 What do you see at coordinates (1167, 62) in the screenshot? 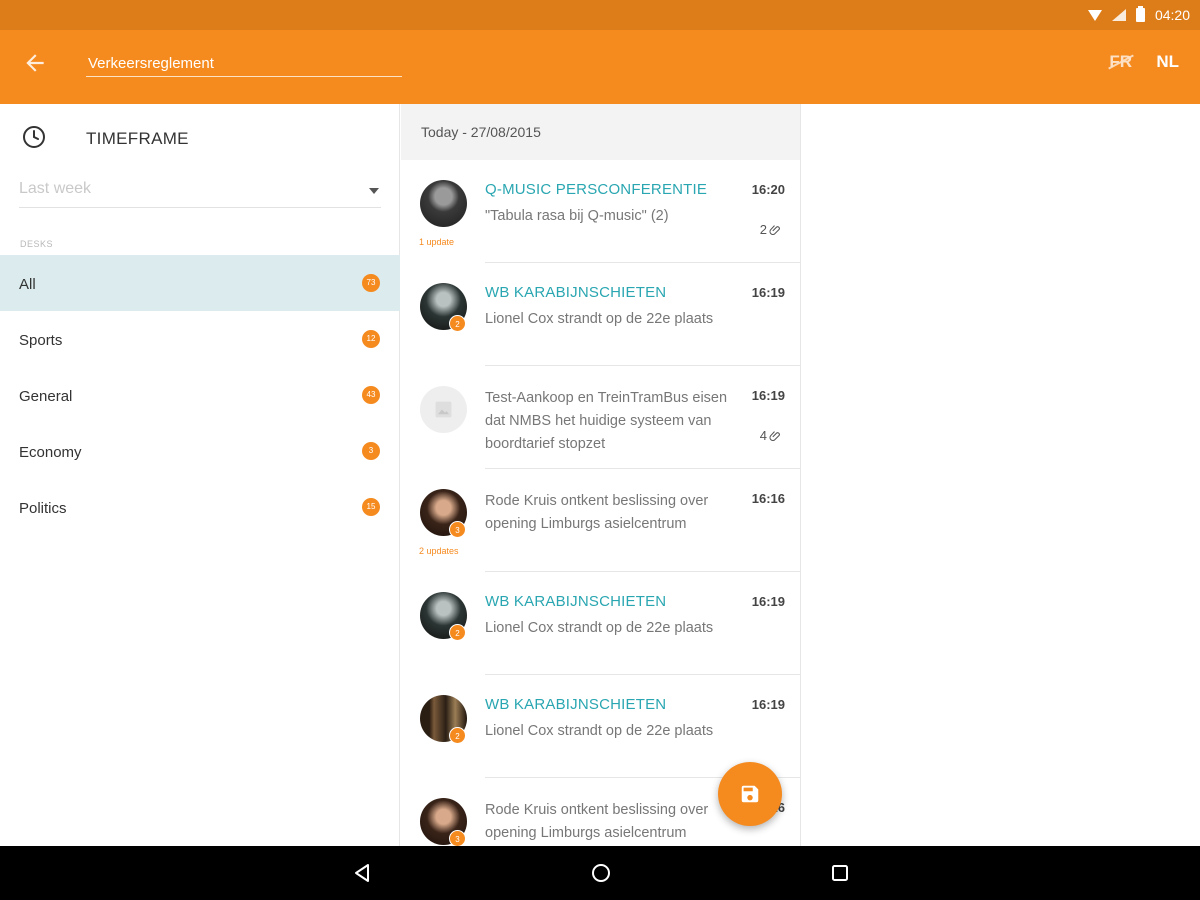
I see `lang-nl-button: NL` at bounding box center [1167, 62].